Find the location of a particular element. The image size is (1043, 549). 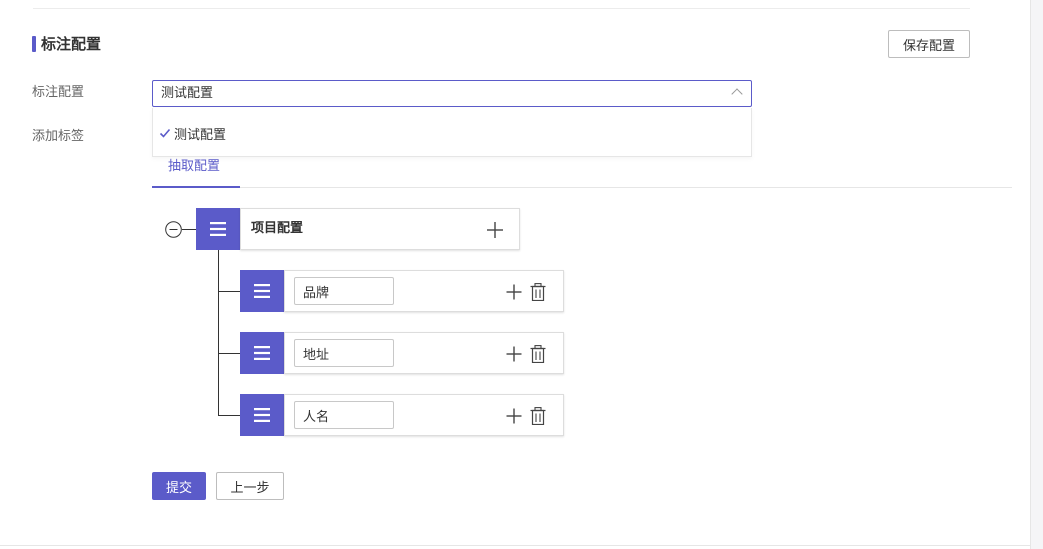

root-node-title: 项目配置 is located at coordinates (277, 228).